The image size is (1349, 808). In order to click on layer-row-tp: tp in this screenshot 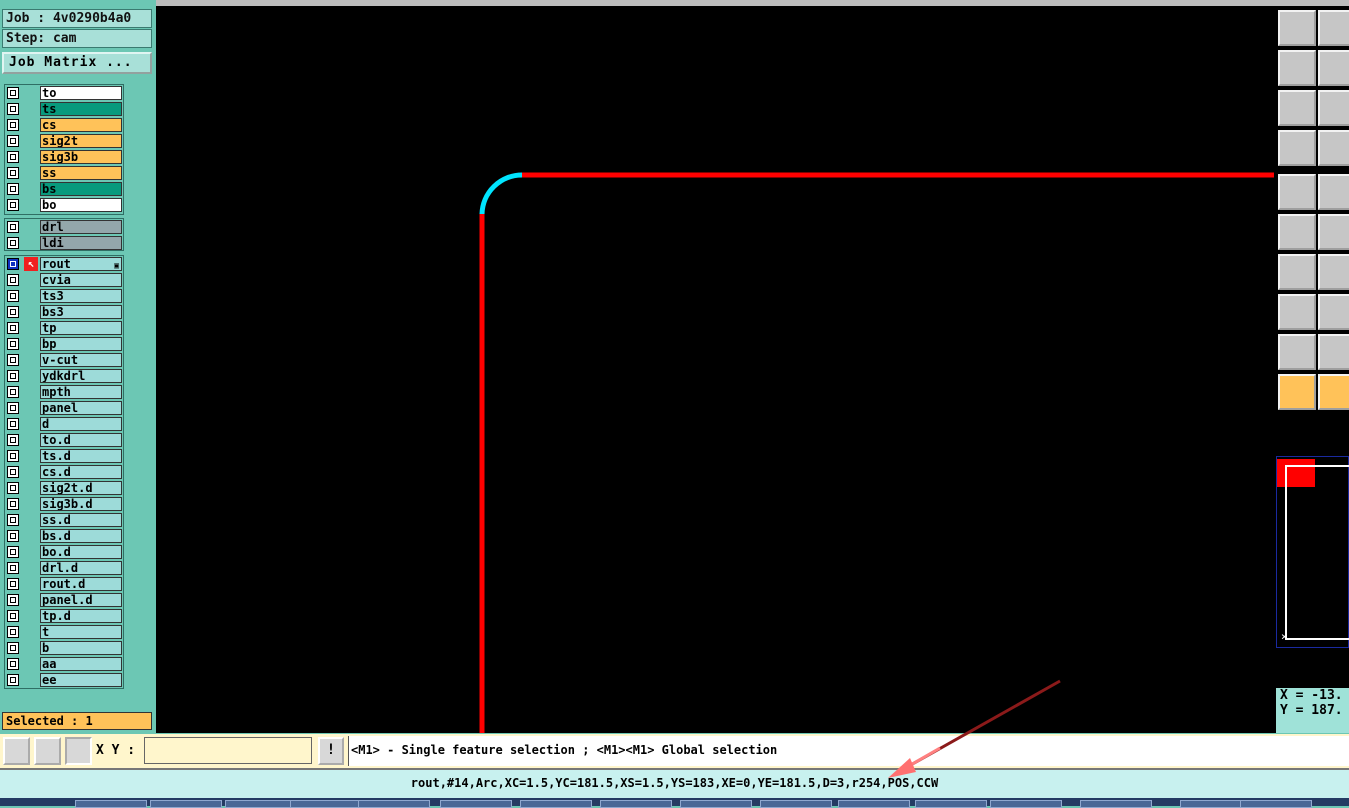, I will do `click(64, 328)`.